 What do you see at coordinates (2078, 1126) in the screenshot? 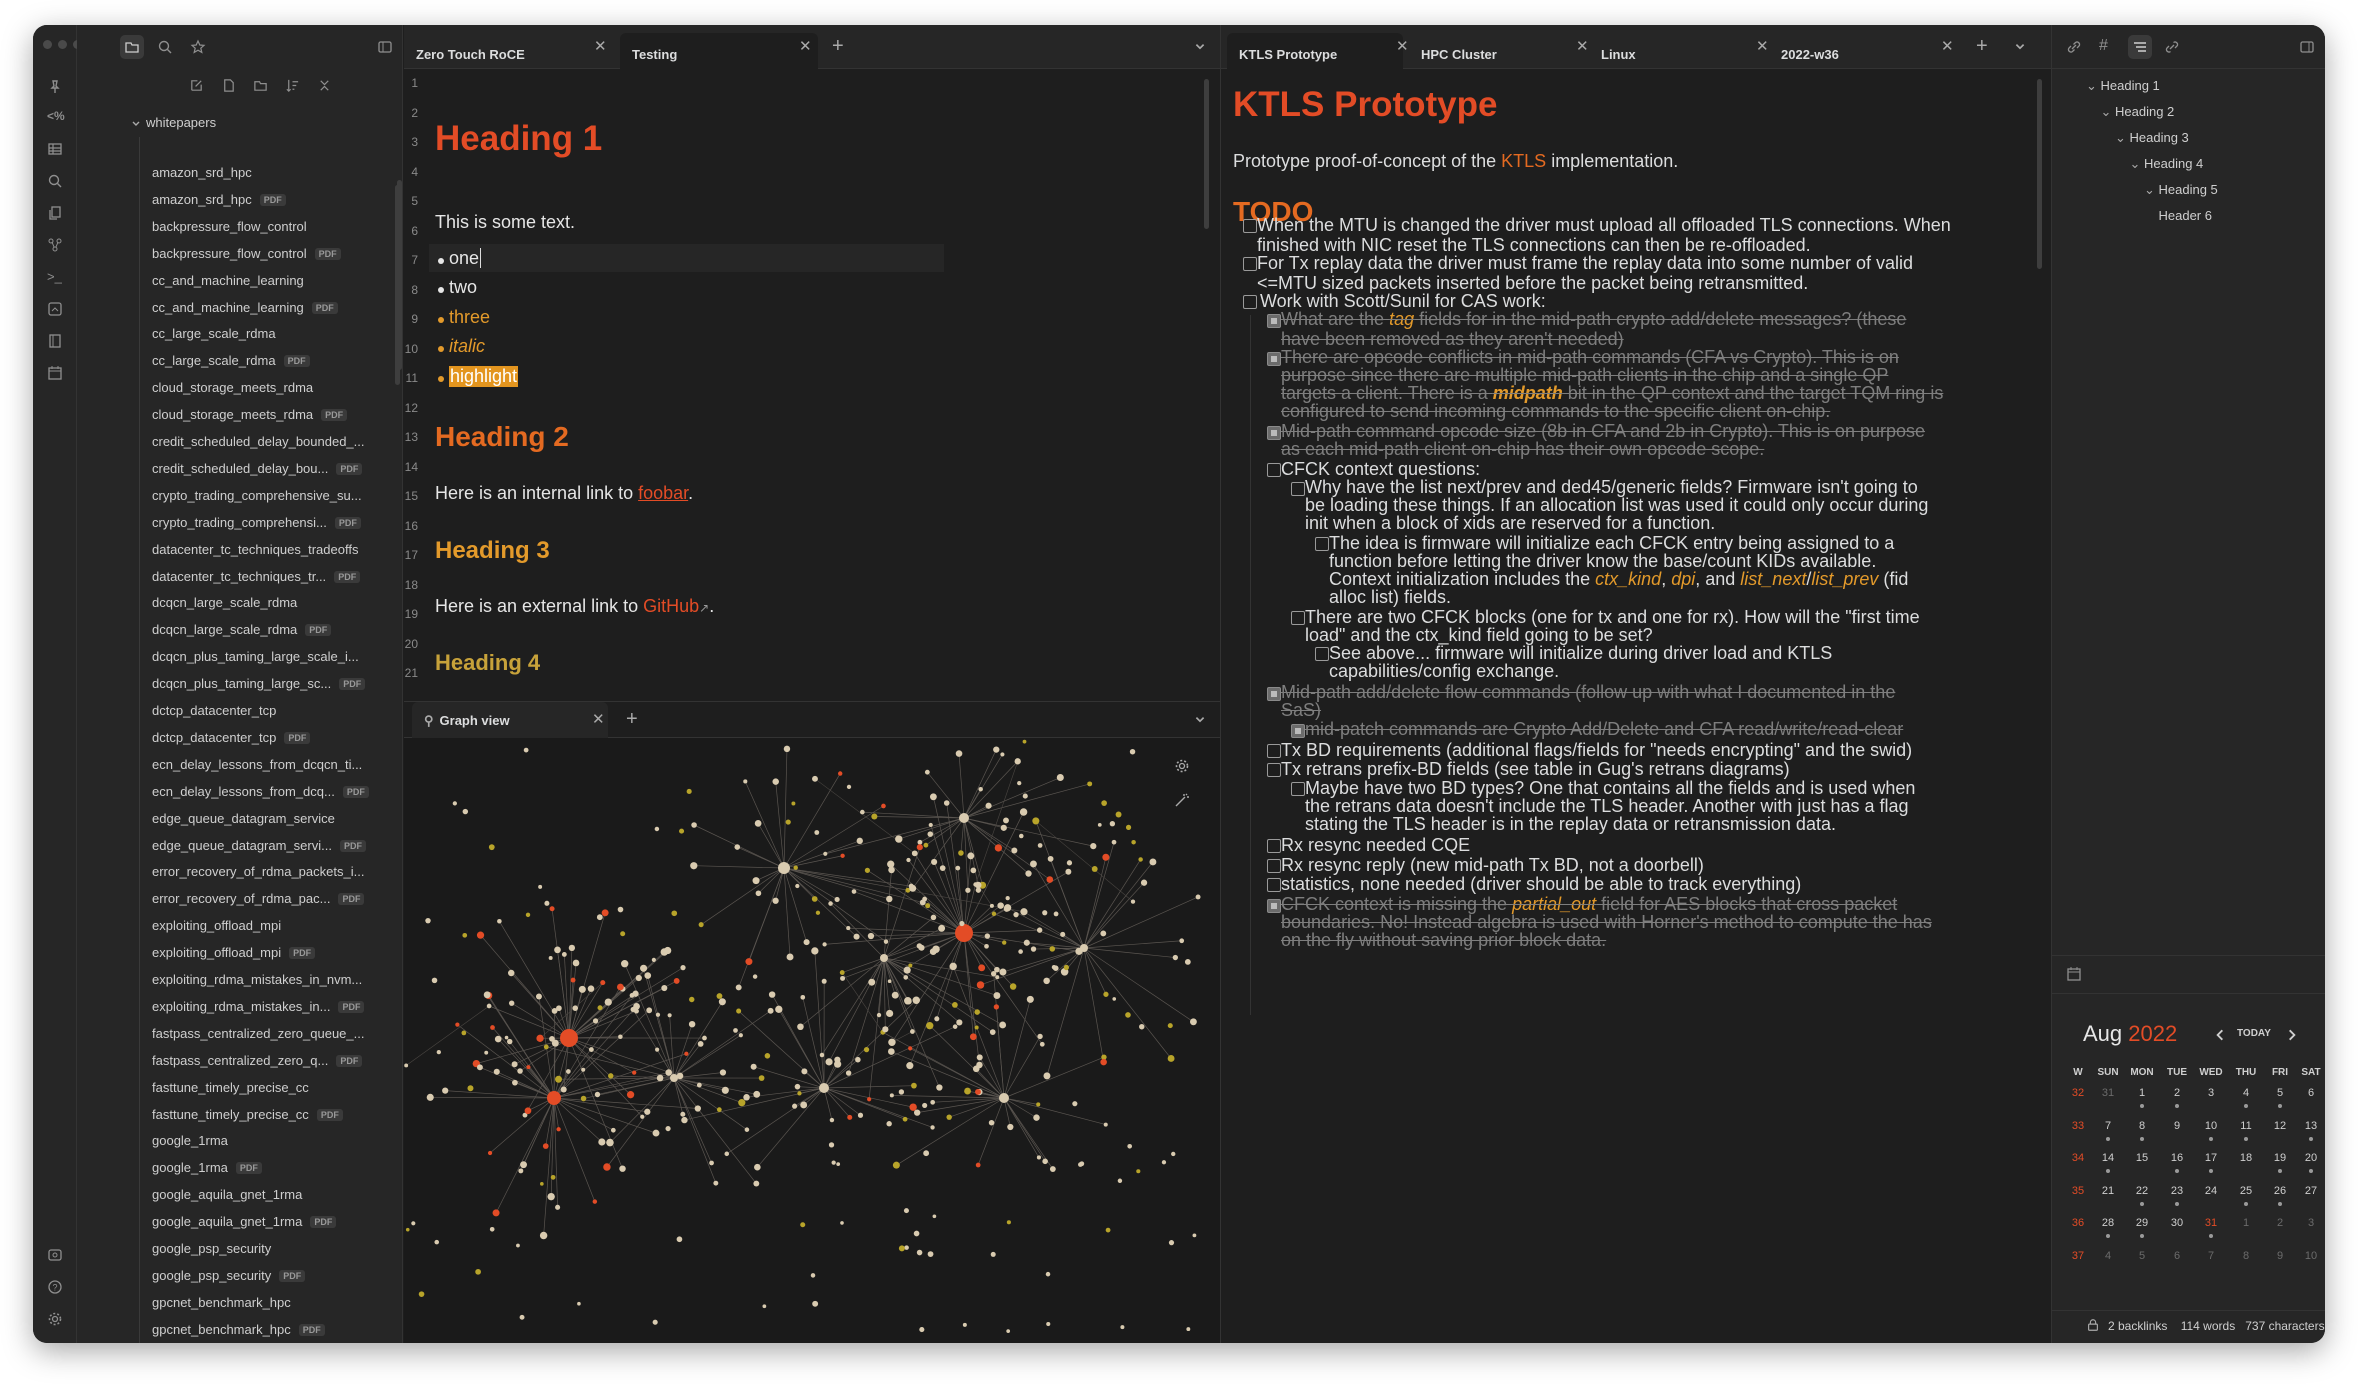
I see `week-number: 33` at bounding box center [2078, 1126].